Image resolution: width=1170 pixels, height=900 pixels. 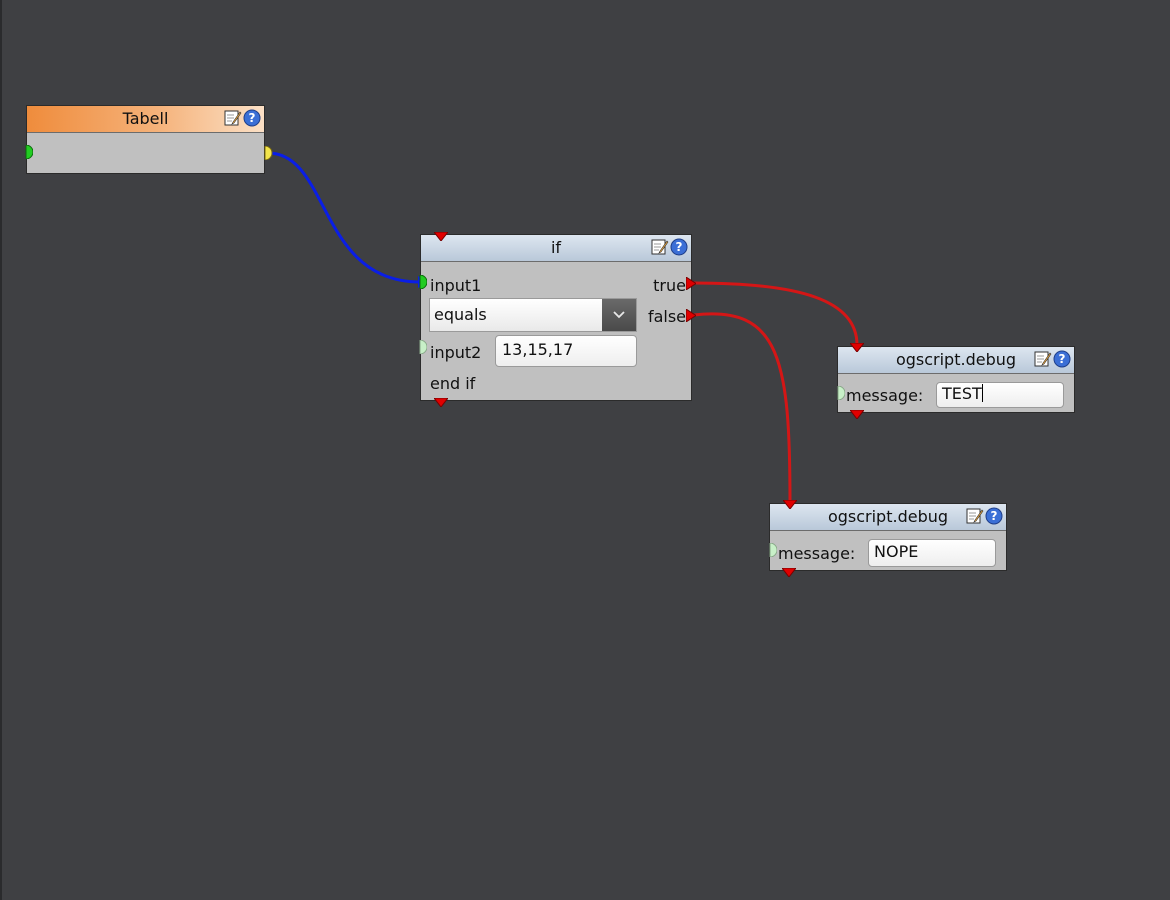 I want to click on if-input2-field: 13,15,17, so click(x=566, y=351).